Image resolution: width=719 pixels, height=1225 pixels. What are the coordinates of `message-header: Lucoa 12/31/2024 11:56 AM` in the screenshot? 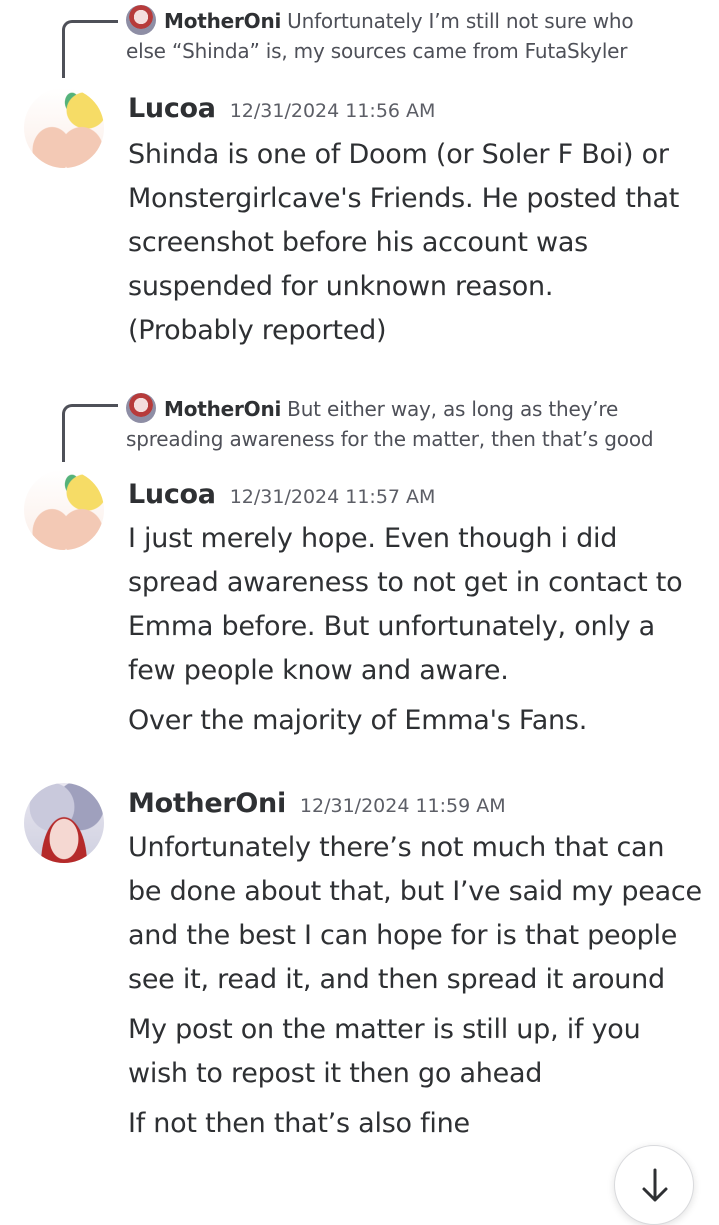 It's located at (281, 109).